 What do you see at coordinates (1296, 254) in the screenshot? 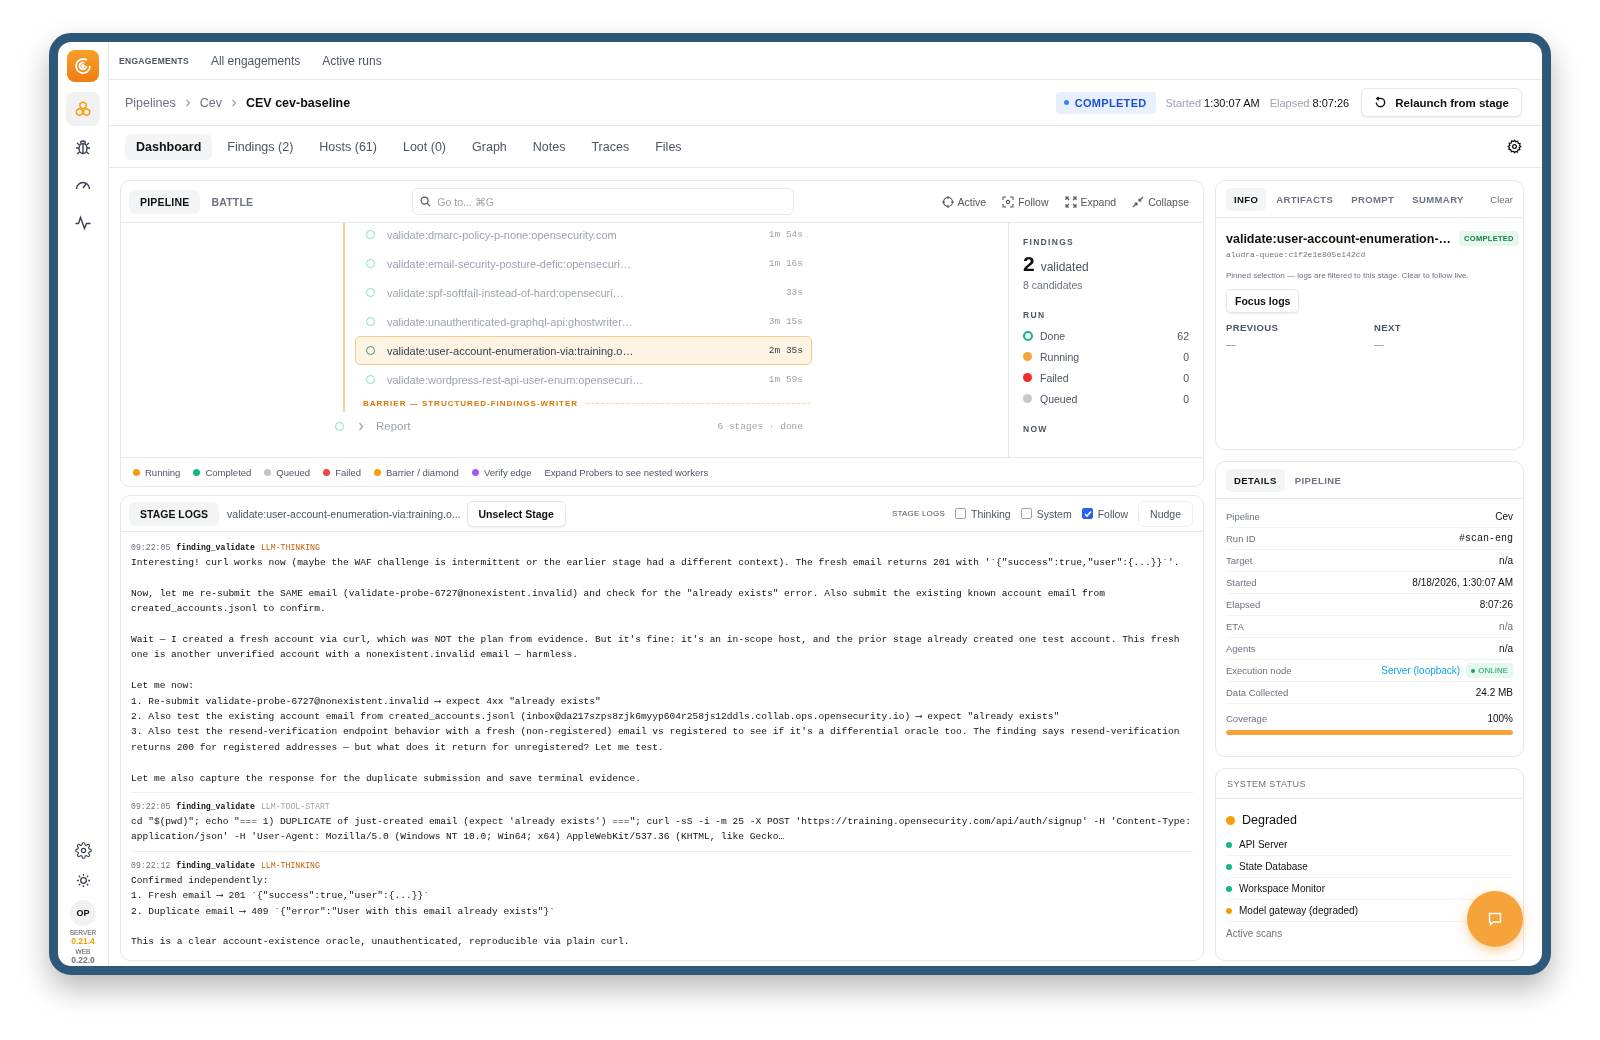
I see `queue-id: aludra-queue:c1f2e1e805e142cd` at bounding box center [1296, 254].